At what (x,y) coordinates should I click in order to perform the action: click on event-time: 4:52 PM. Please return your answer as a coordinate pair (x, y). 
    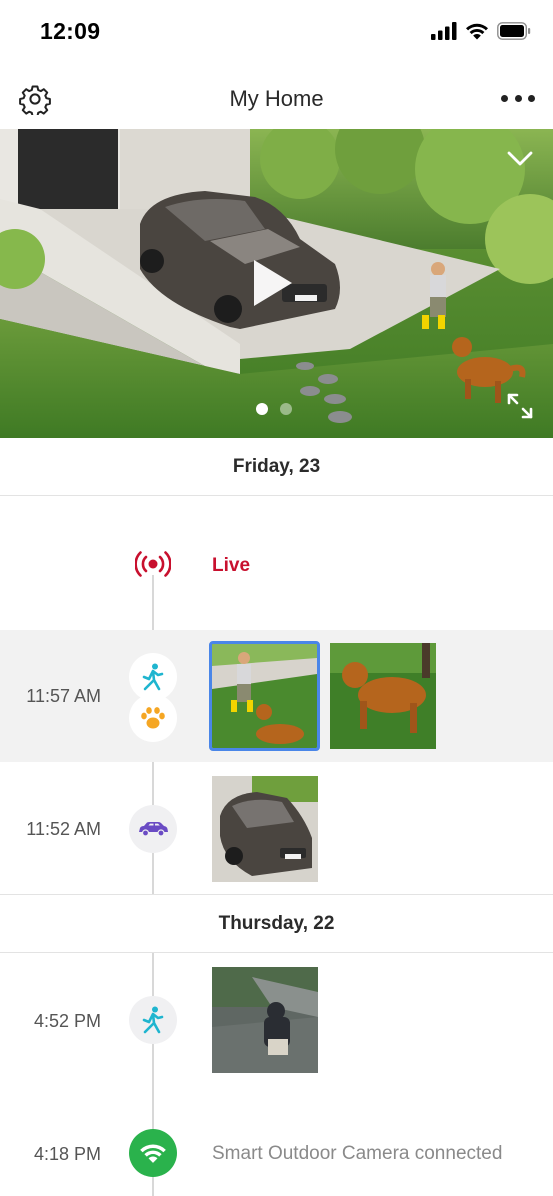
    Looking at the image, I should click on (67, 1021).